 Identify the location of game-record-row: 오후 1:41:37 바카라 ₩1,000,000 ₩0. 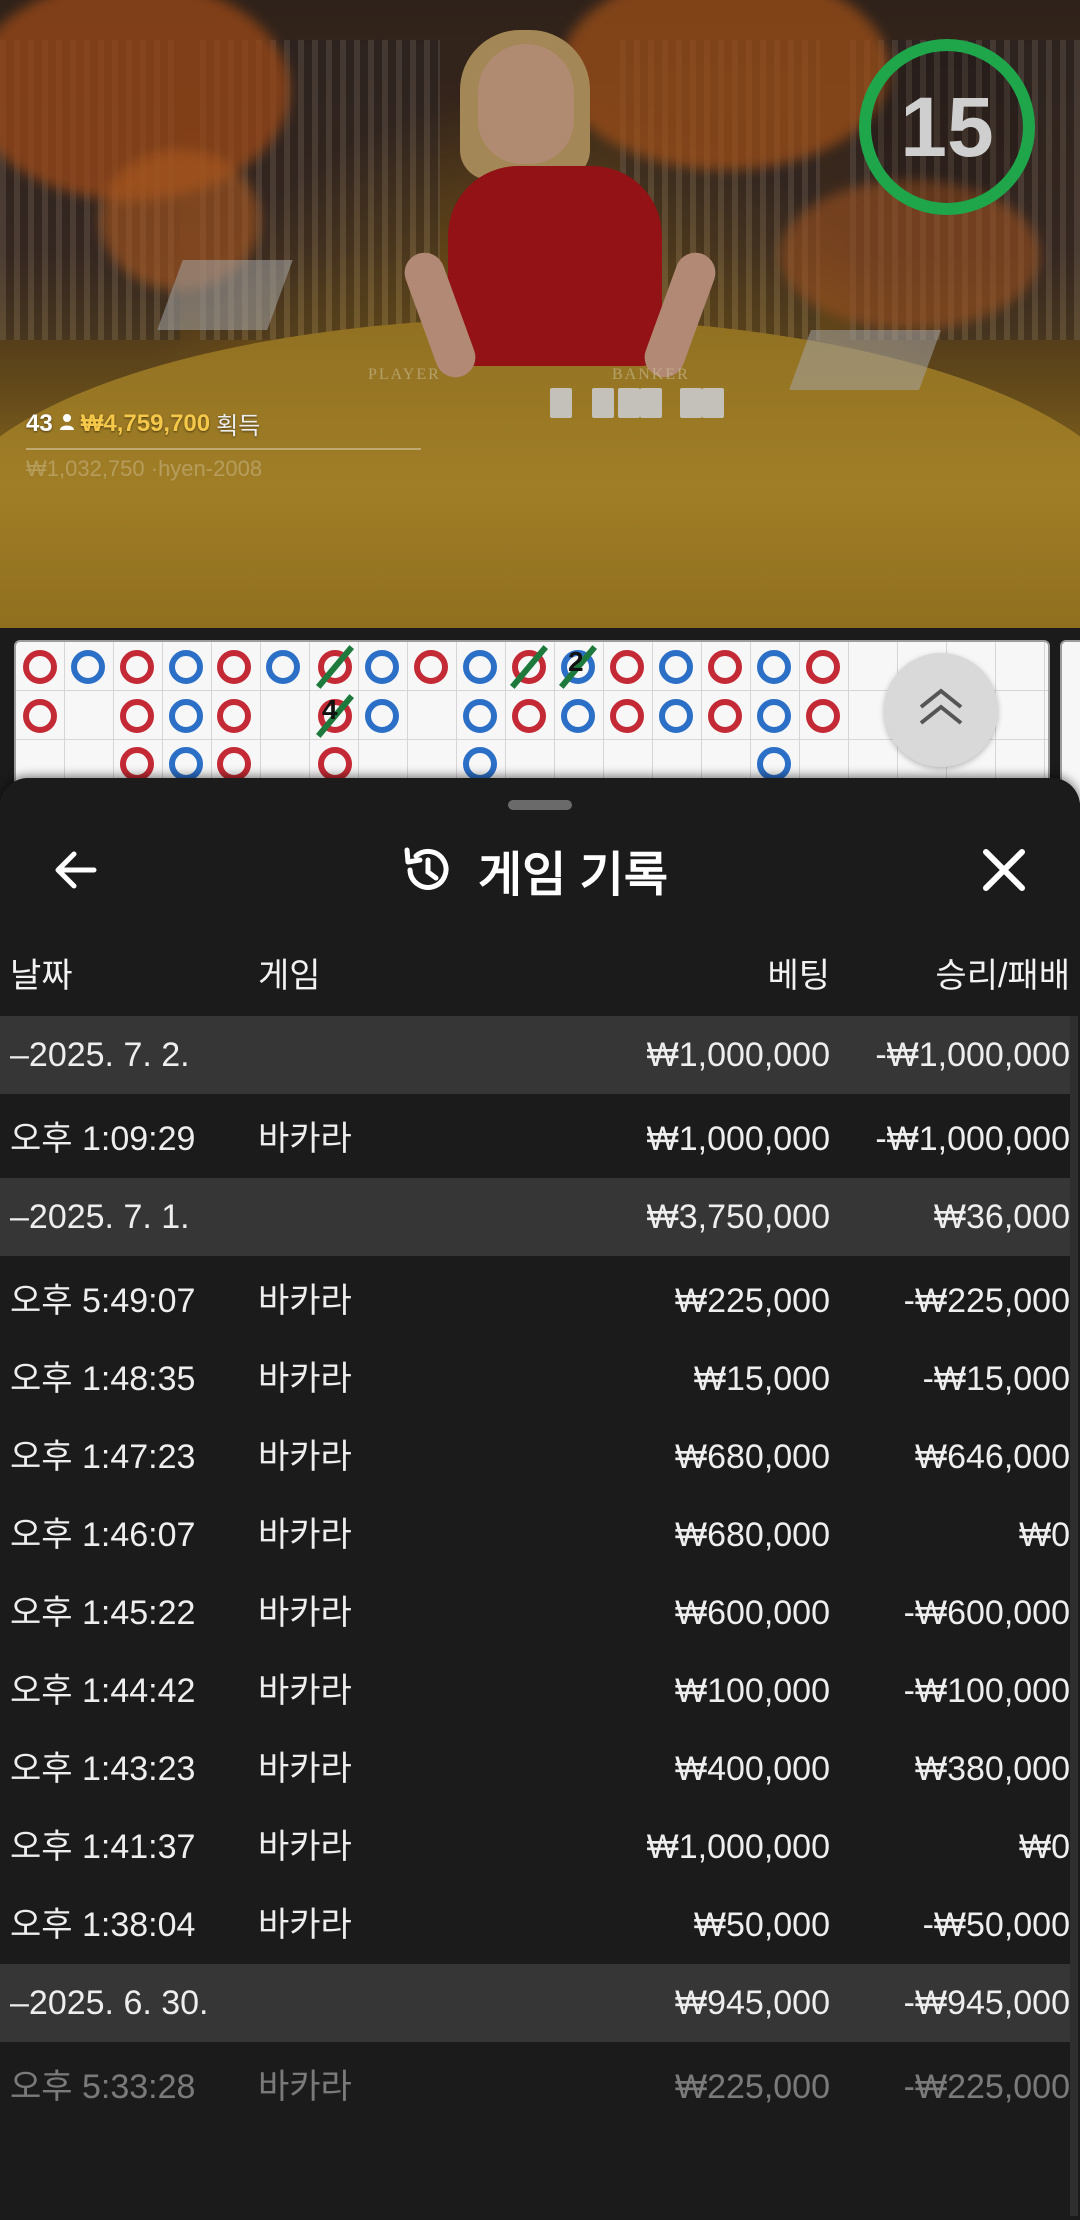
(535, 1847).